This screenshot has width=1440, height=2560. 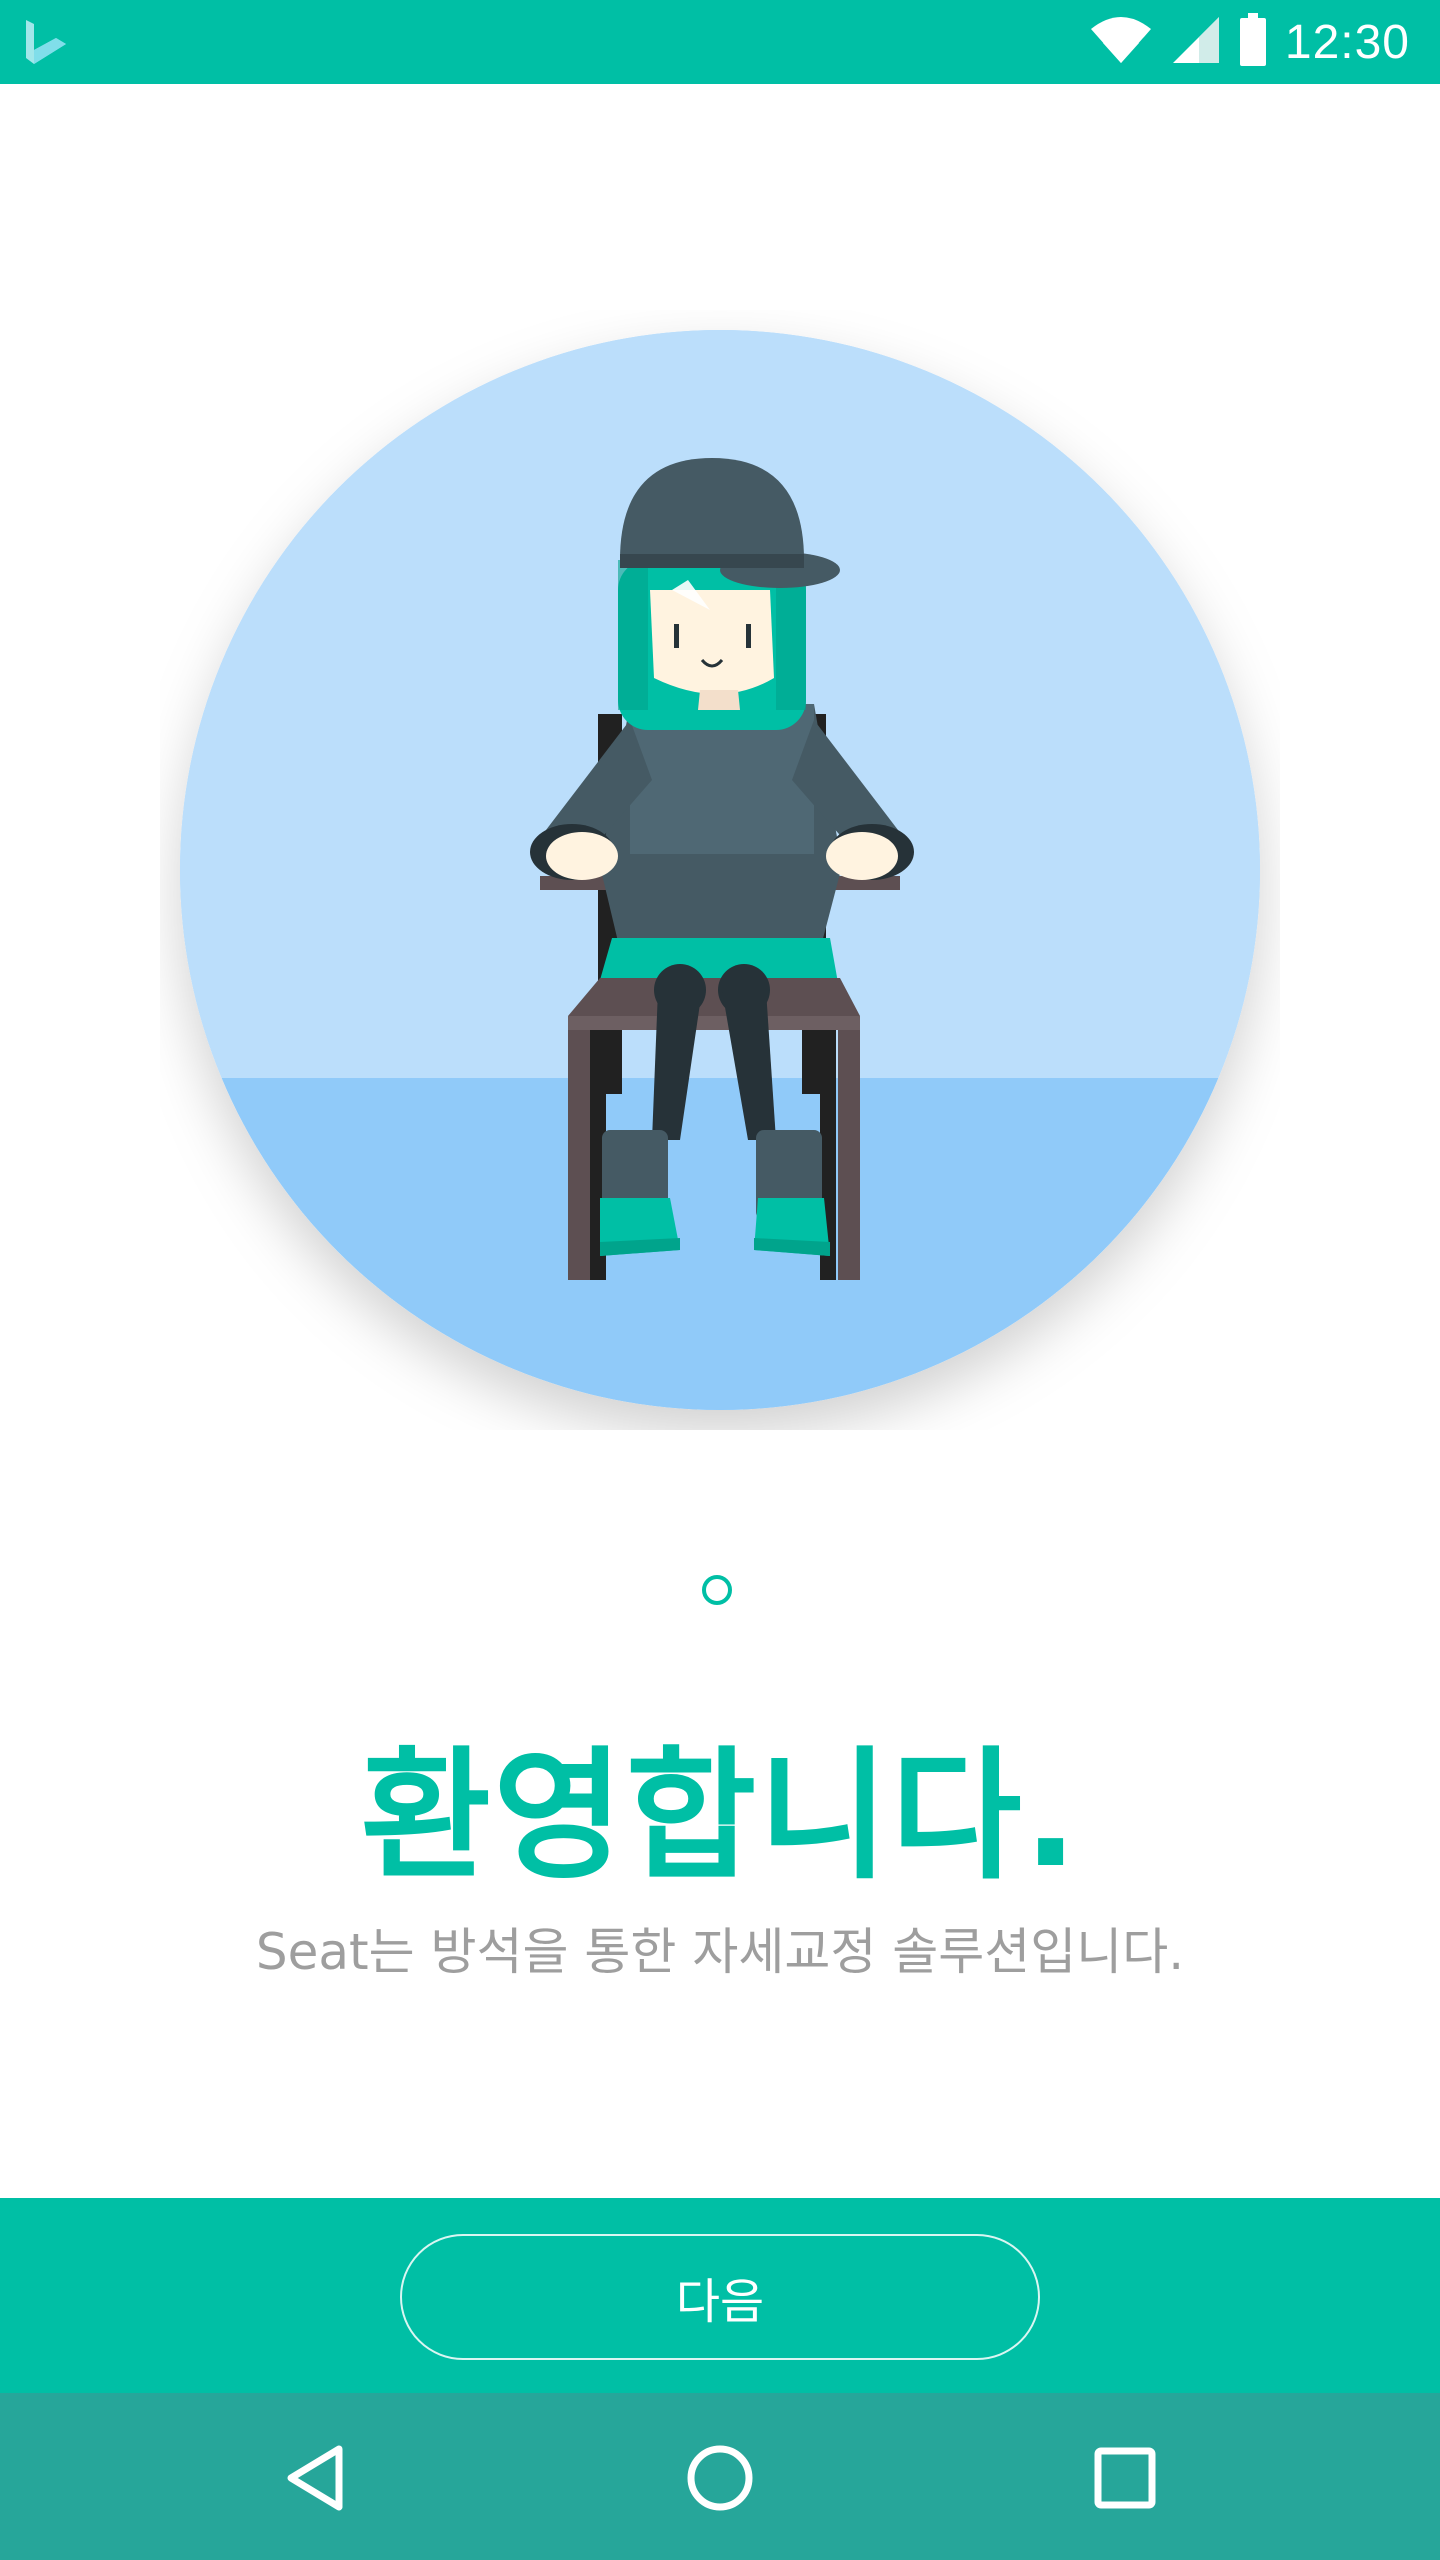 I want to click on home-icon, so click(x=720, y=2478).